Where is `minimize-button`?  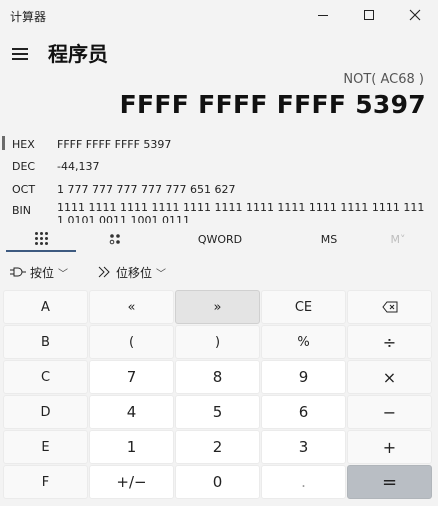 minimize-button is located at coordinates (323, 15).